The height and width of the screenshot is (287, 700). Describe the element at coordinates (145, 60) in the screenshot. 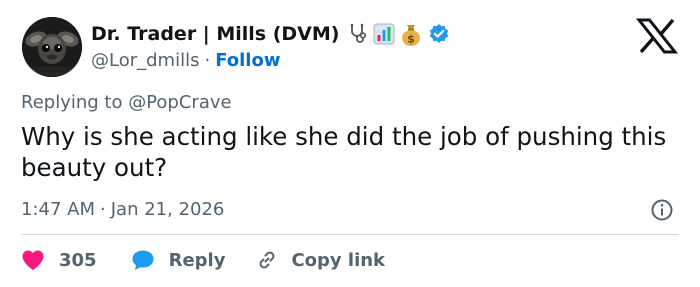

I see `author-handle: @Lor_dmills` at that location.